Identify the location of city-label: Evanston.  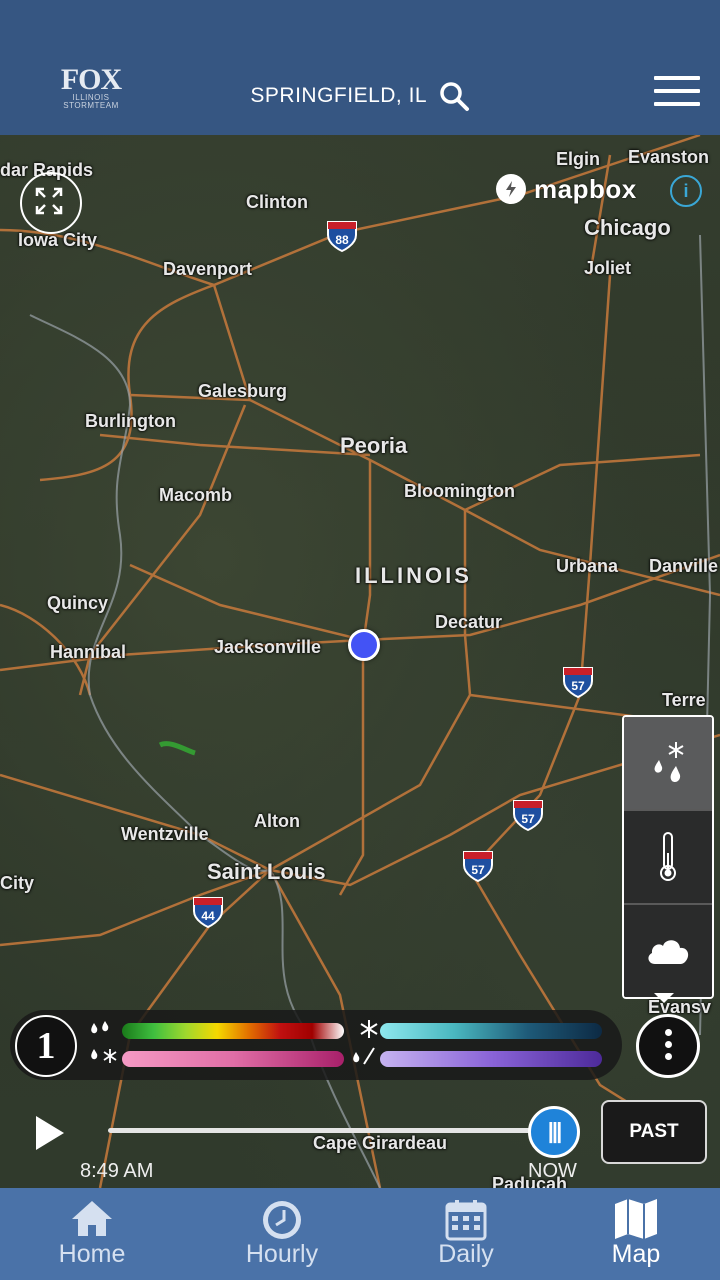
(669, 157).